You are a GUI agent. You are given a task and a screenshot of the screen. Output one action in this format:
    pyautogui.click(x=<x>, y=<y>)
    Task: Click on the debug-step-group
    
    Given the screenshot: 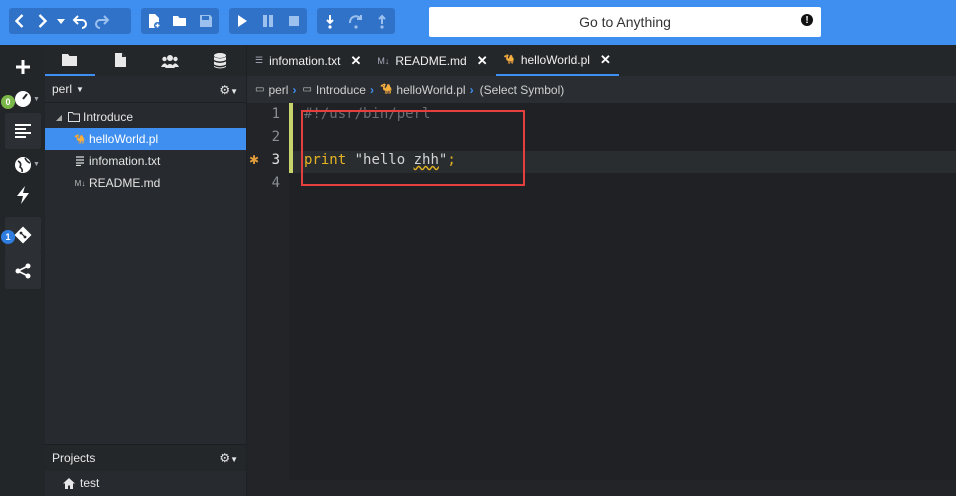 What is the action you would take?
    pyautogui.click(x=356, y=21)
    